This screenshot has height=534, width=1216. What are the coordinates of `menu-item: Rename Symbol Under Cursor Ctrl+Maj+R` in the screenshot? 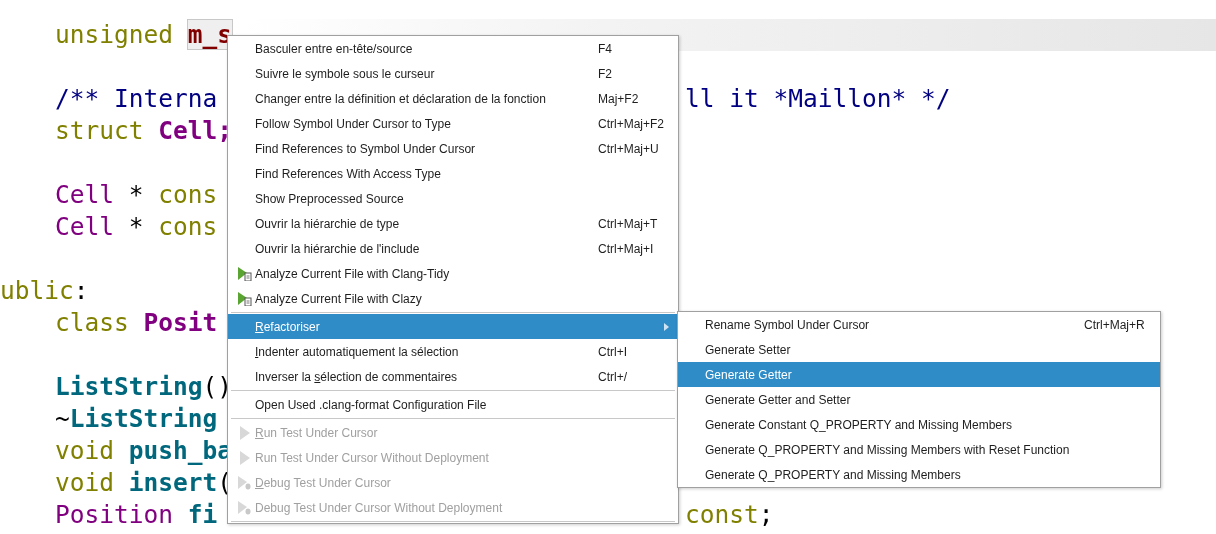 It's located at (919, 324).